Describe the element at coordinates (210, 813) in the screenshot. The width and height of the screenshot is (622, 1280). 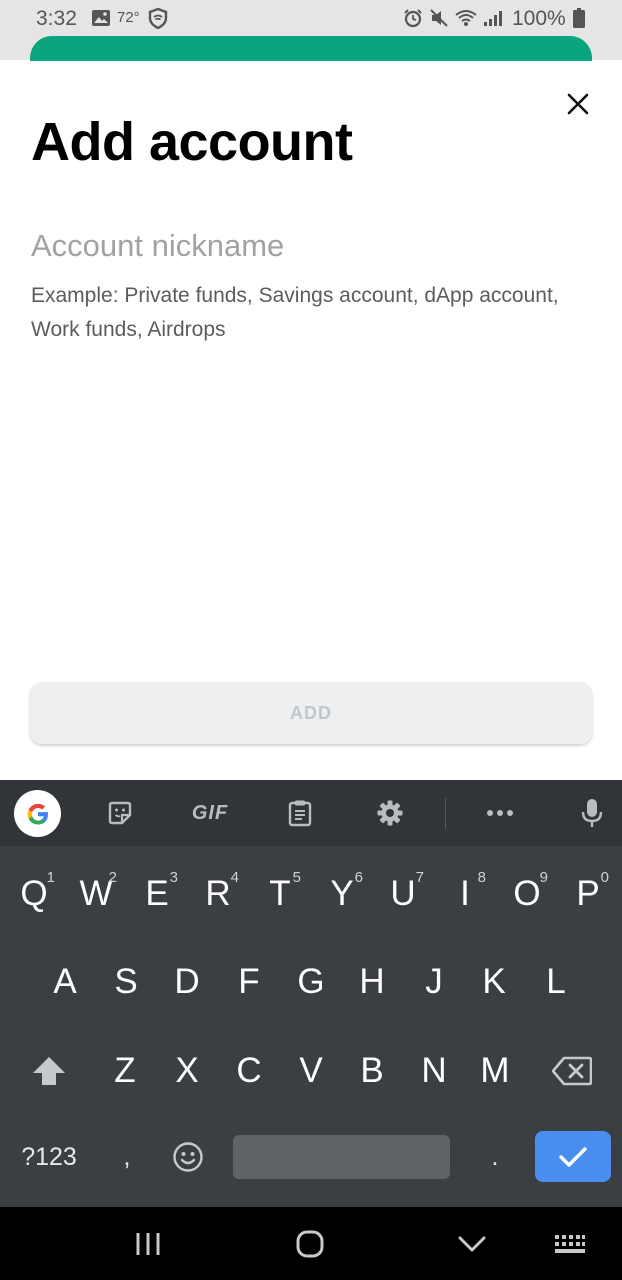
I see `gif-button: GIF` at that location.